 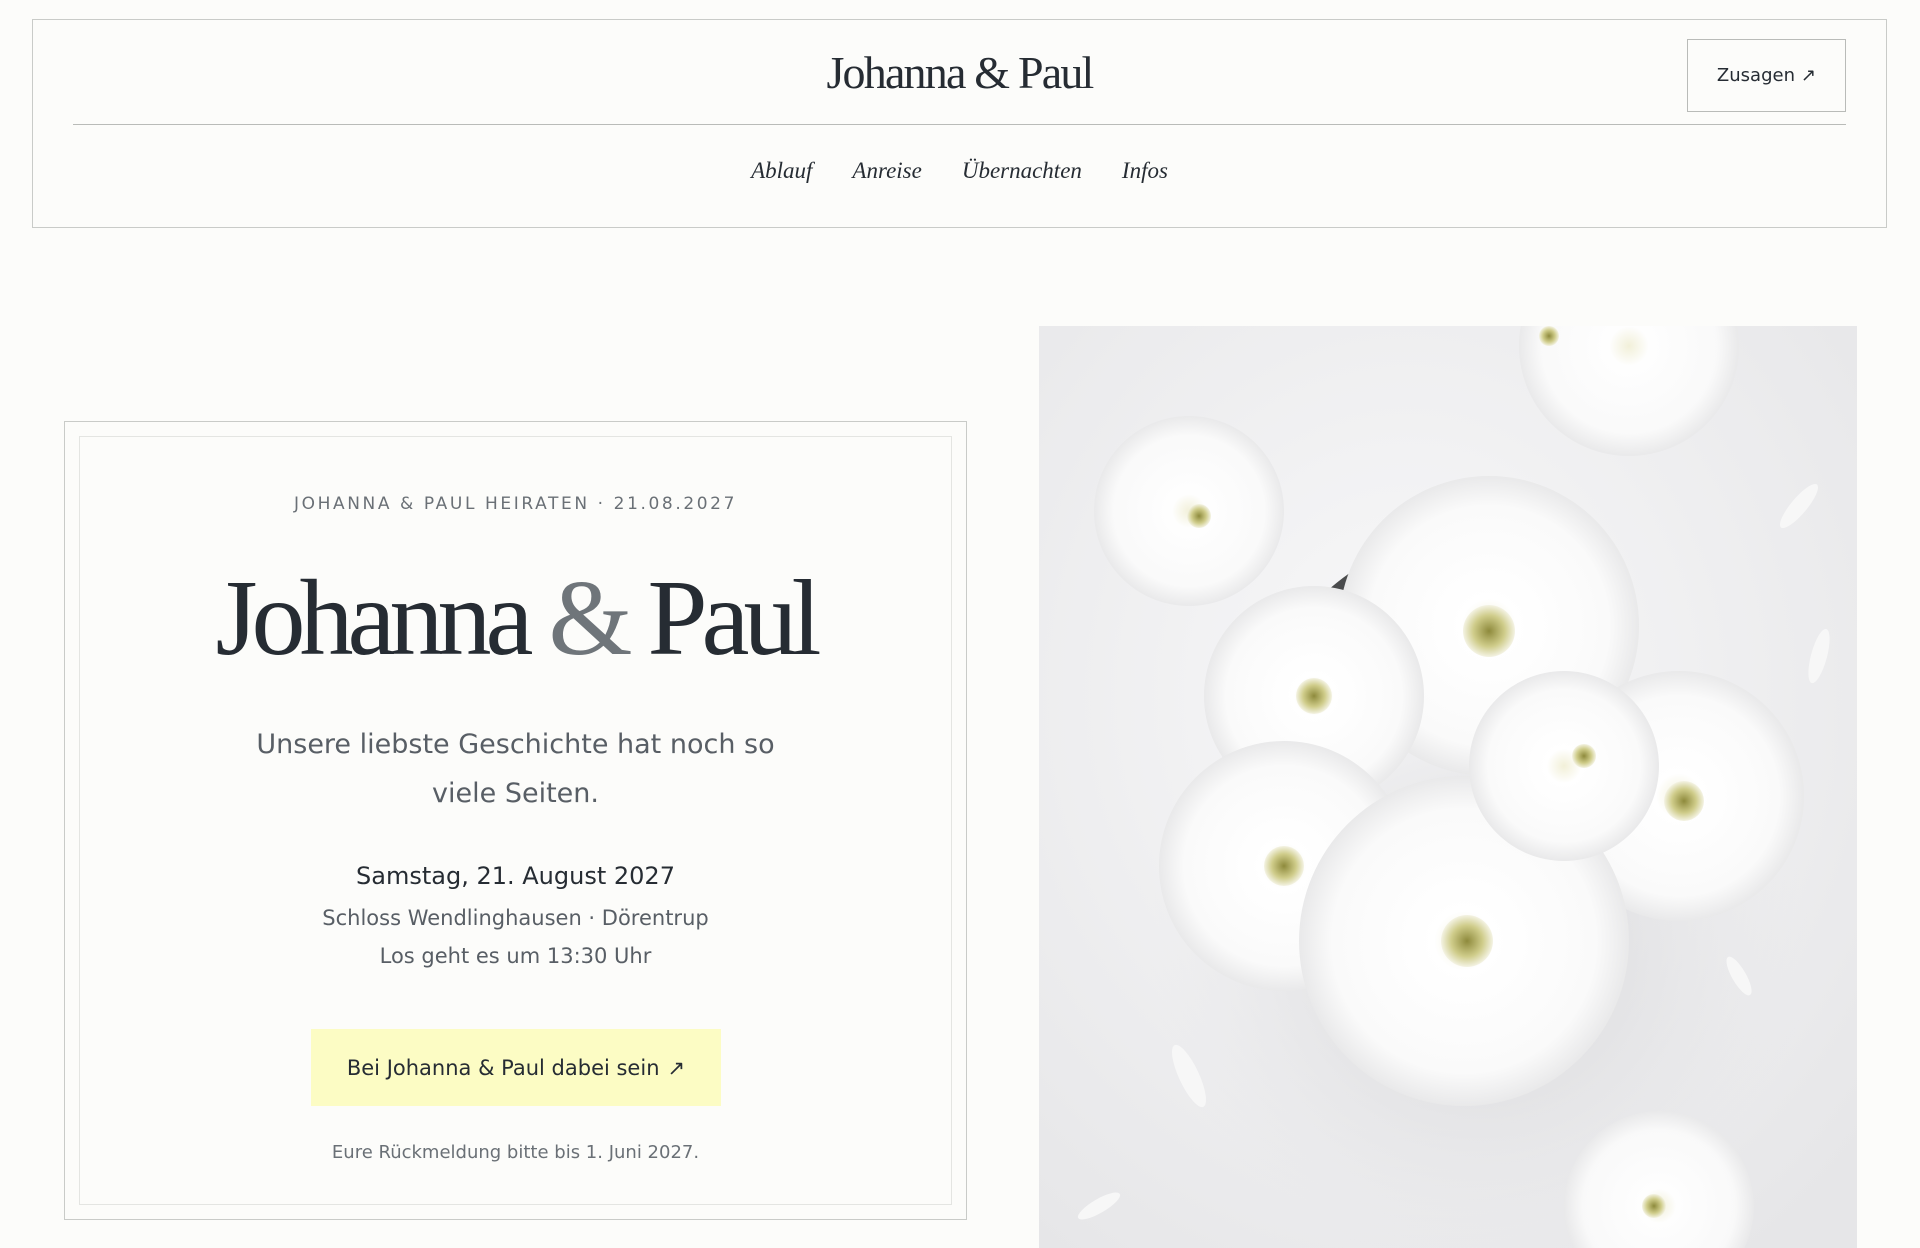 What do you see at coordinates (590, 618) in the screenshot?
I see `hero-title-ampersand: &` at bounding box center [590, 618].